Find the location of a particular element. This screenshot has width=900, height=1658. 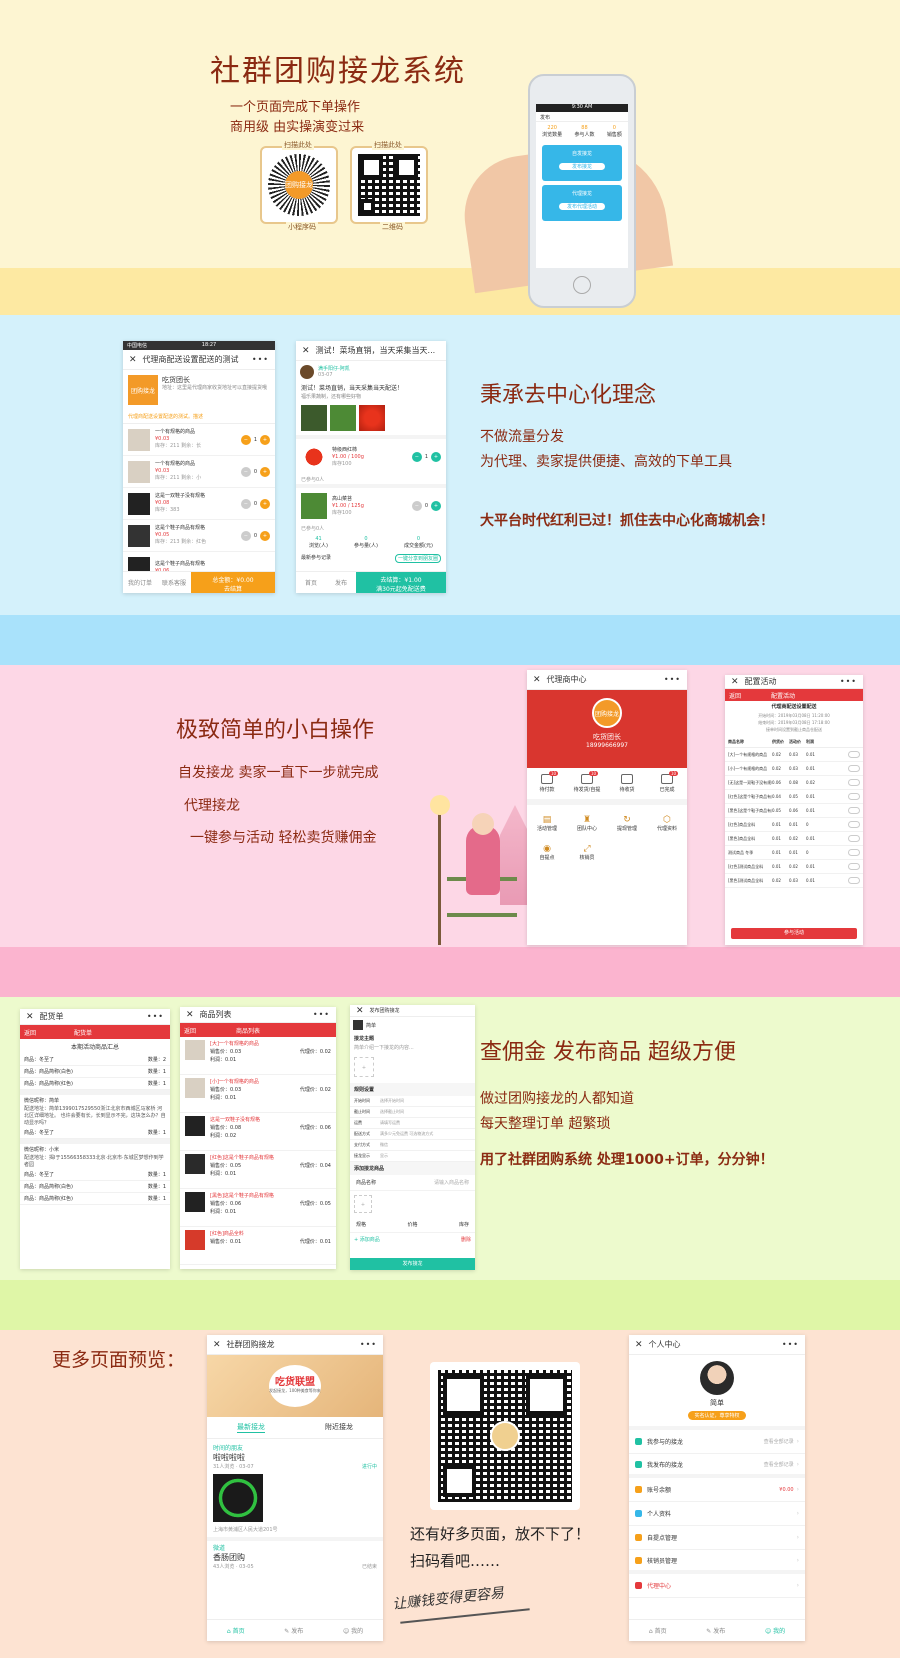

tab-contact: 联系客服 is located at coordinates (174, 582).